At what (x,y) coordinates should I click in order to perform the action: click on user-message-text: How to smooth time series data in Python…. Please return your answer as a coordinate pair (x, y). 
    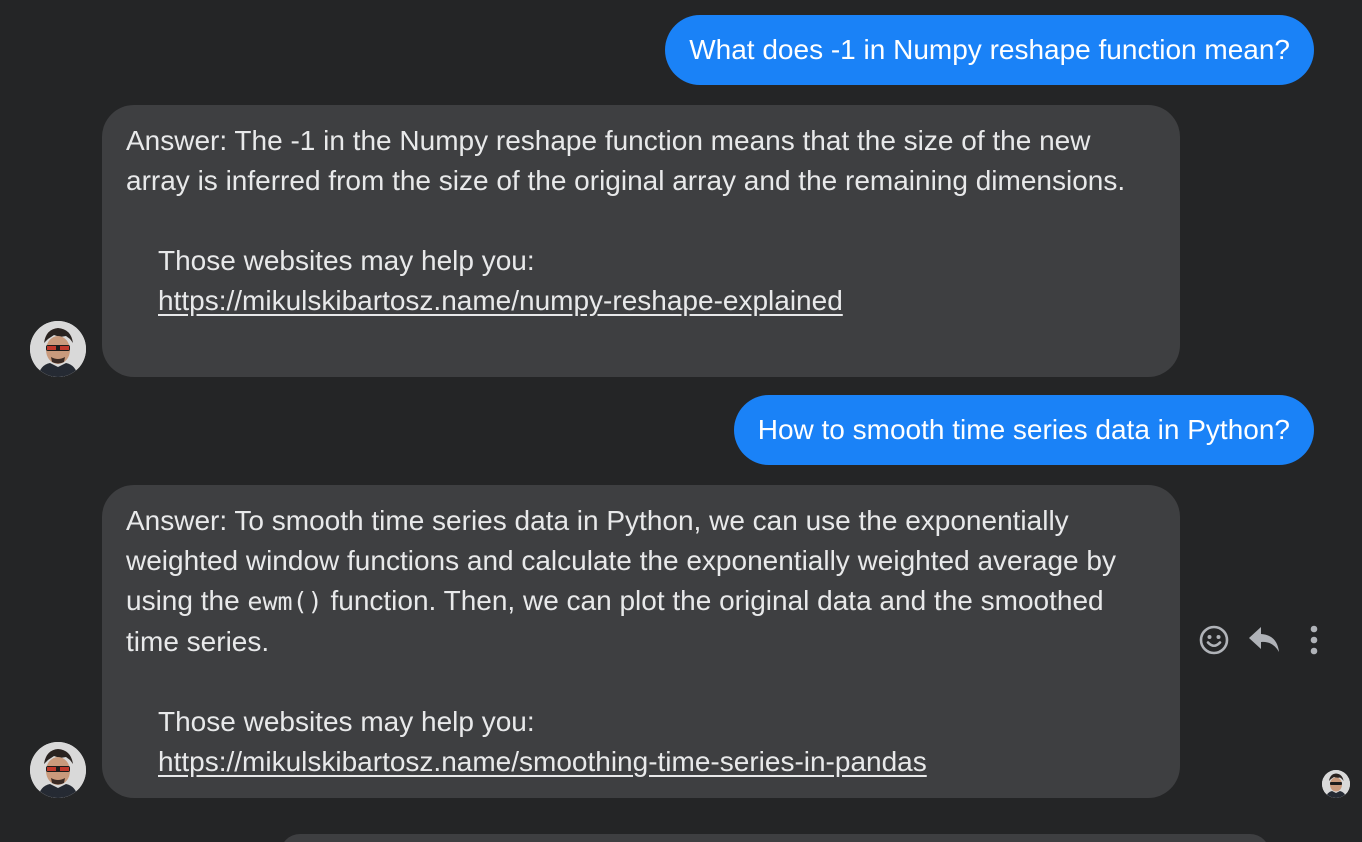
    Looking at the image, I should click on (1023, 429).